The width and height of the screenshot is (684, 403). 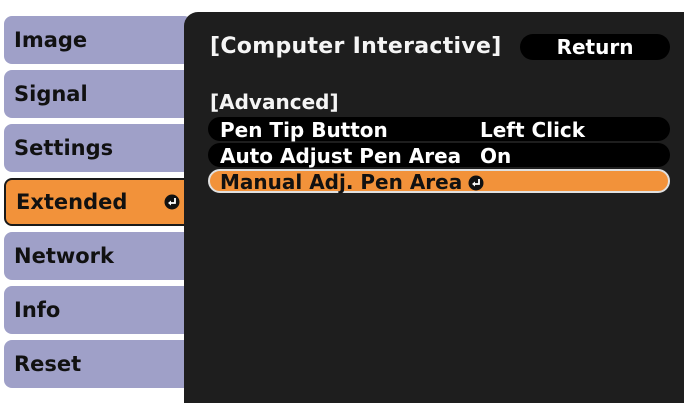 I want to click on sidebar-item-label: Info, so click(x=37, y=310).